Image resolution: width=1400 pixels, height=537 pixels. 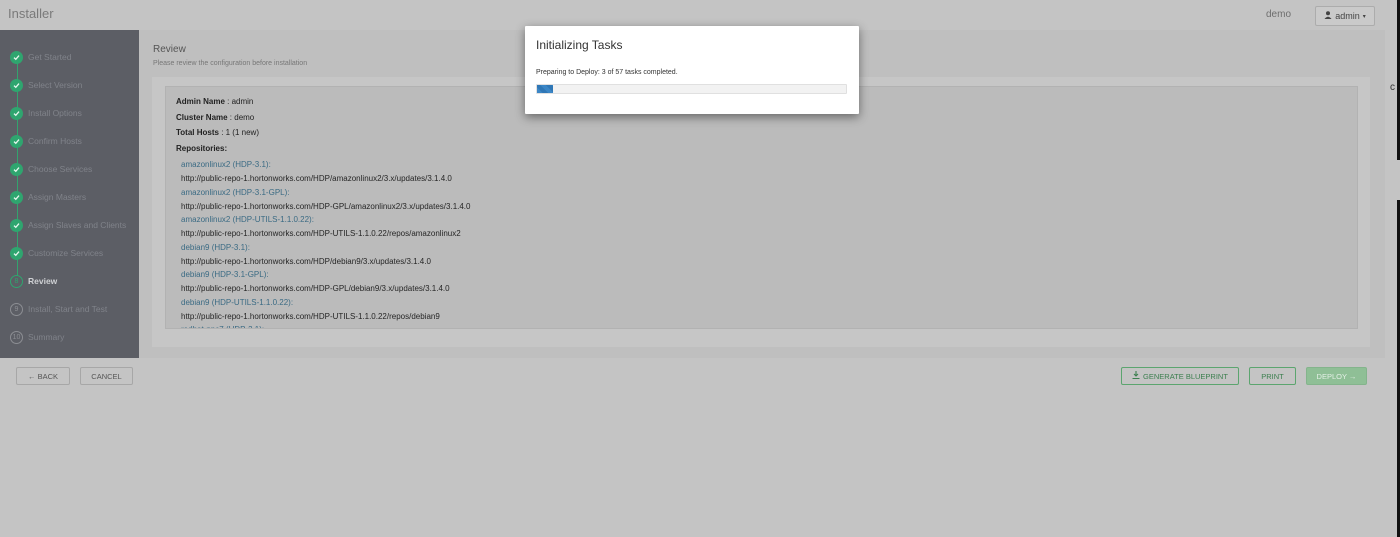 I want to click on repository-name: amazonlinux2 (HDP-3.1):, so click(x=226, y=164).